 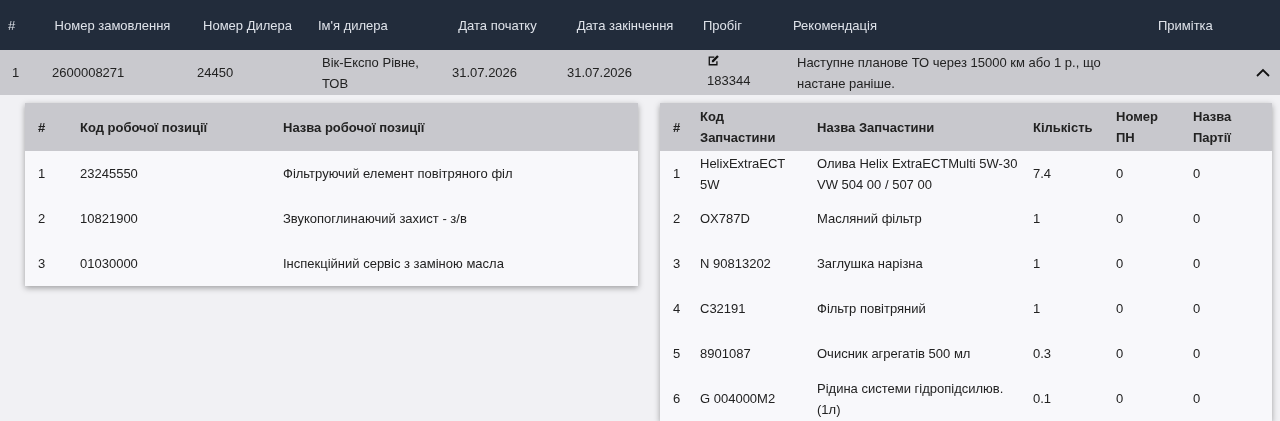 What do you see at coordinates (247, 25) in the screenshot?
I see `column-header: Номер Дилера` at bounding box center [247, 25].